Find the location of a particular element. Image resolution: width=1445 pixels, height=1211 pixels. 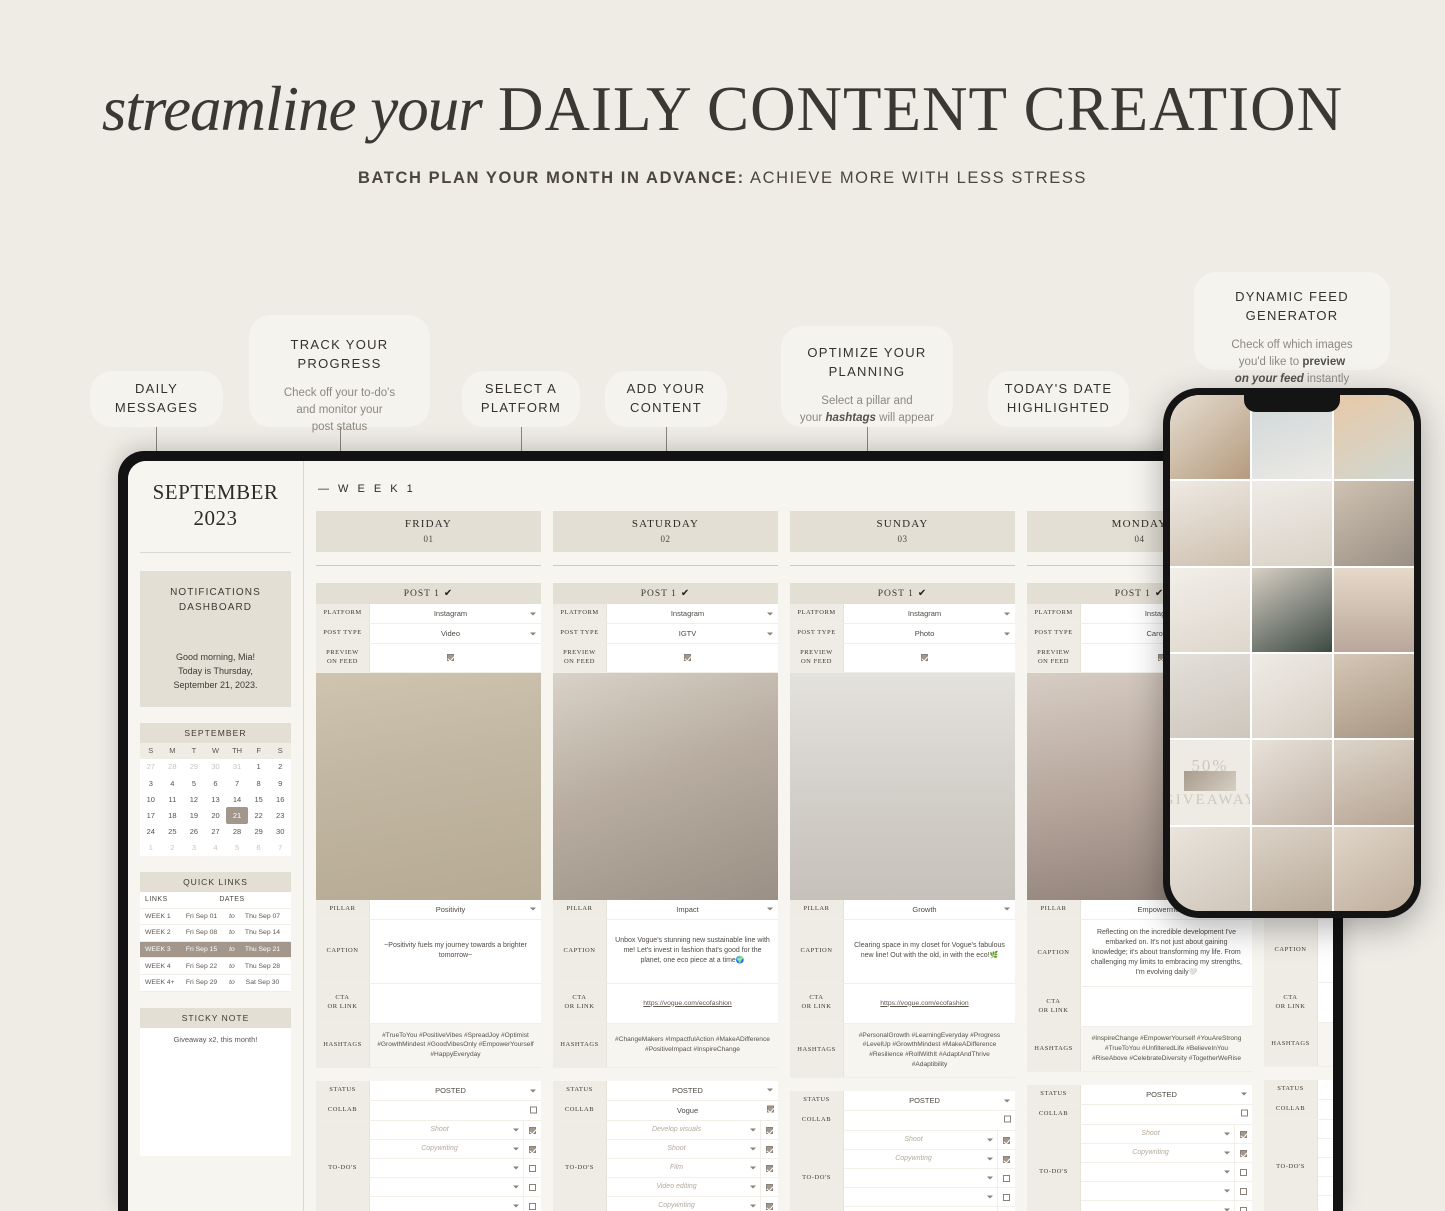

todo-item: Shoot is located at coordinates (692, 1149).